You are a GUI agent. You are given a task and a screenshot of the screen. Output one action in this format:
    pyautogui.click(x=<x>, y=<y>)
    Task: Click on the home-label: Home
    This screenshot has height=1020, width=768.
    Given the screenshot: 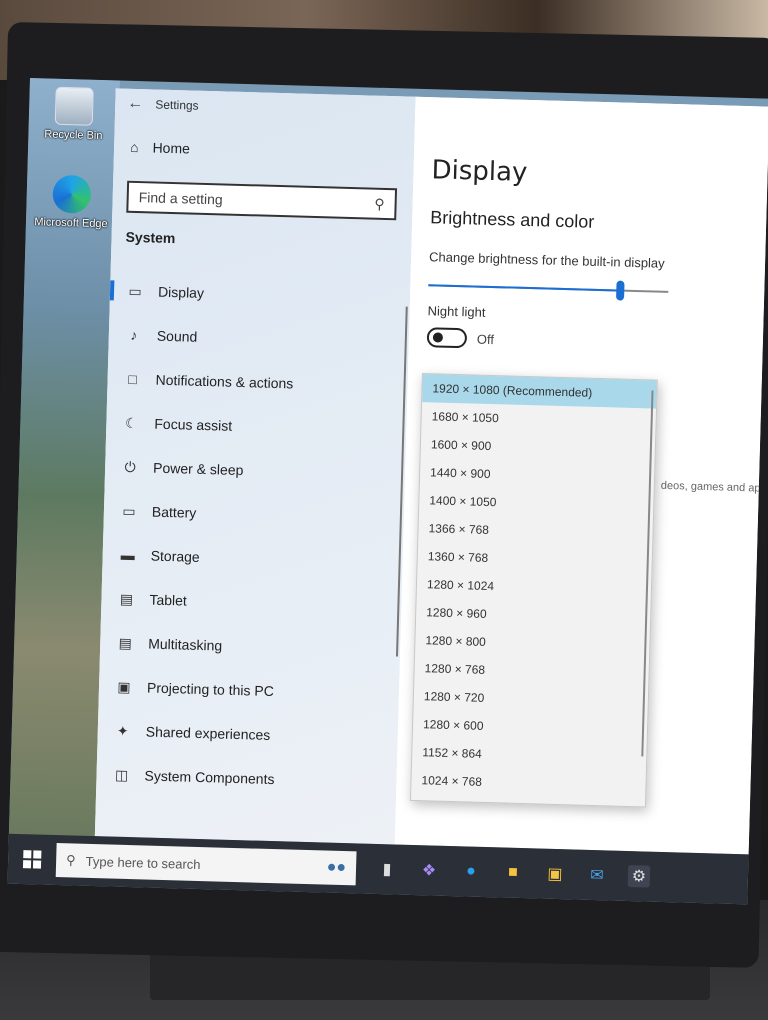 What is the action you would take?
    pyautogui.click(x=171, y=148)
    